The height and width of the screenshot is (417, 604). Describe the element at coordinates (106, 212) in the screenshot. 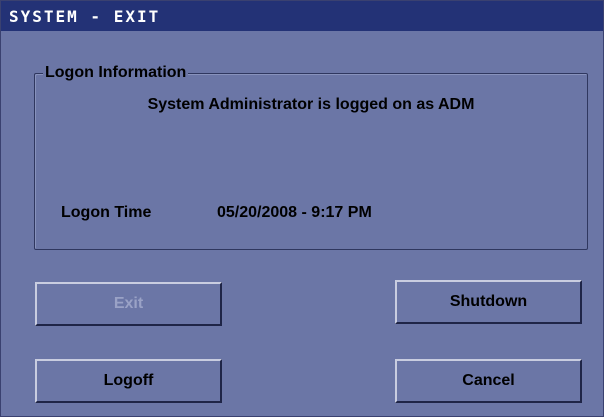

I see `logon-time-label: Logon Time` at that location.